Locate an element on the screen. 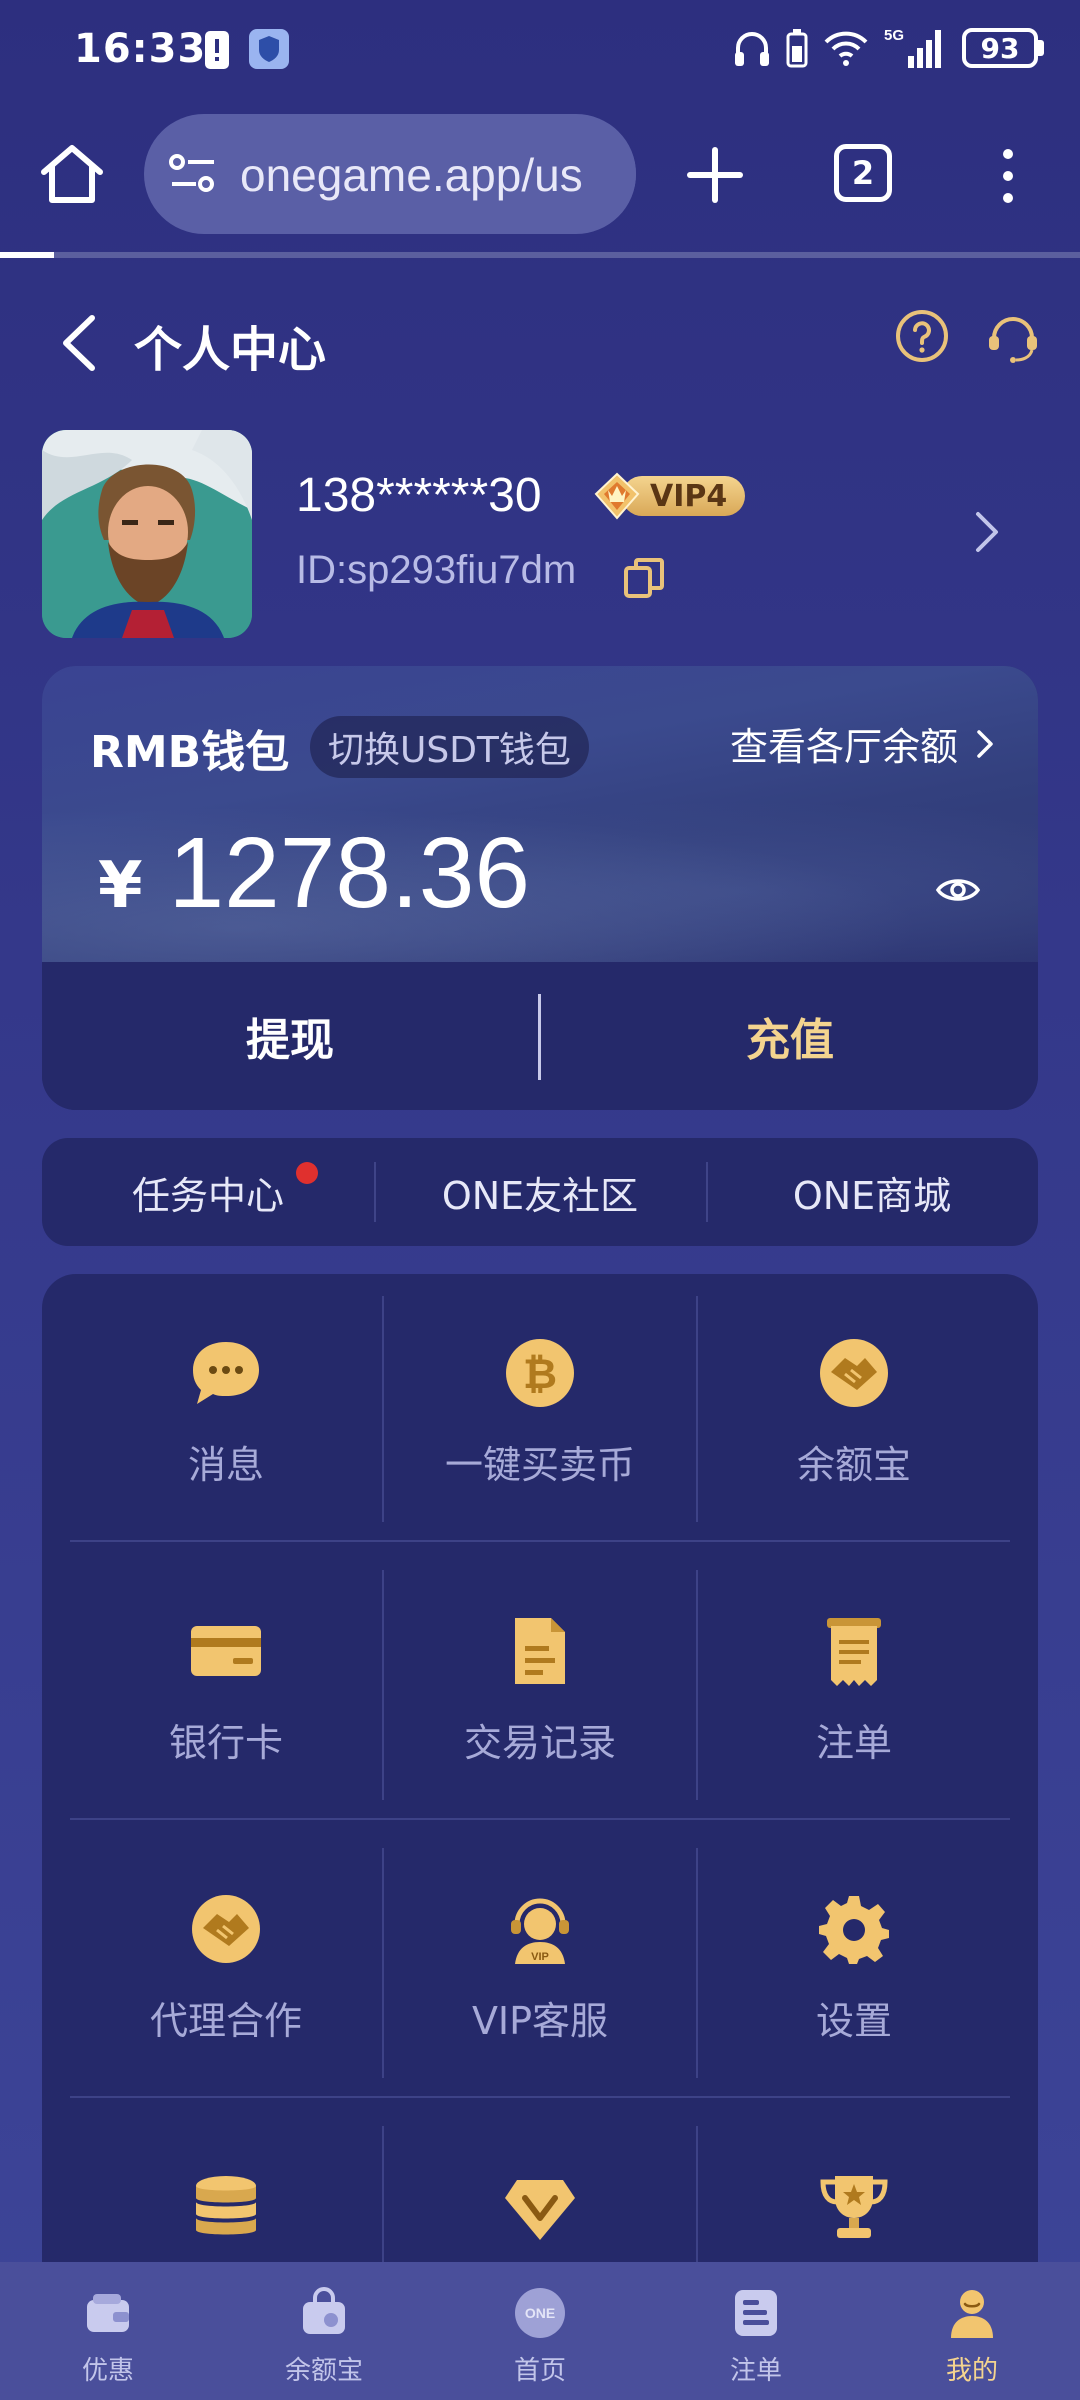 This screenshot has height=2400, width=1080. task-center-link: 任务中心 is located at coordinates (208, 1192).